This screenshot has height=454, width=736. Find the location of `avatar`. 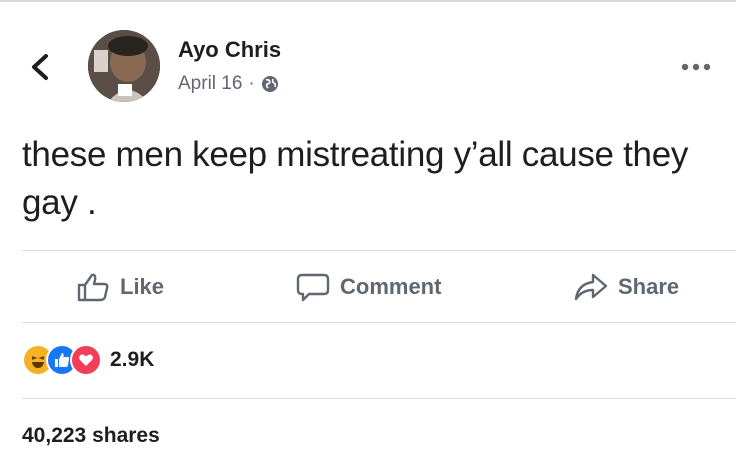

avatar is located at coordinates (124, 66).